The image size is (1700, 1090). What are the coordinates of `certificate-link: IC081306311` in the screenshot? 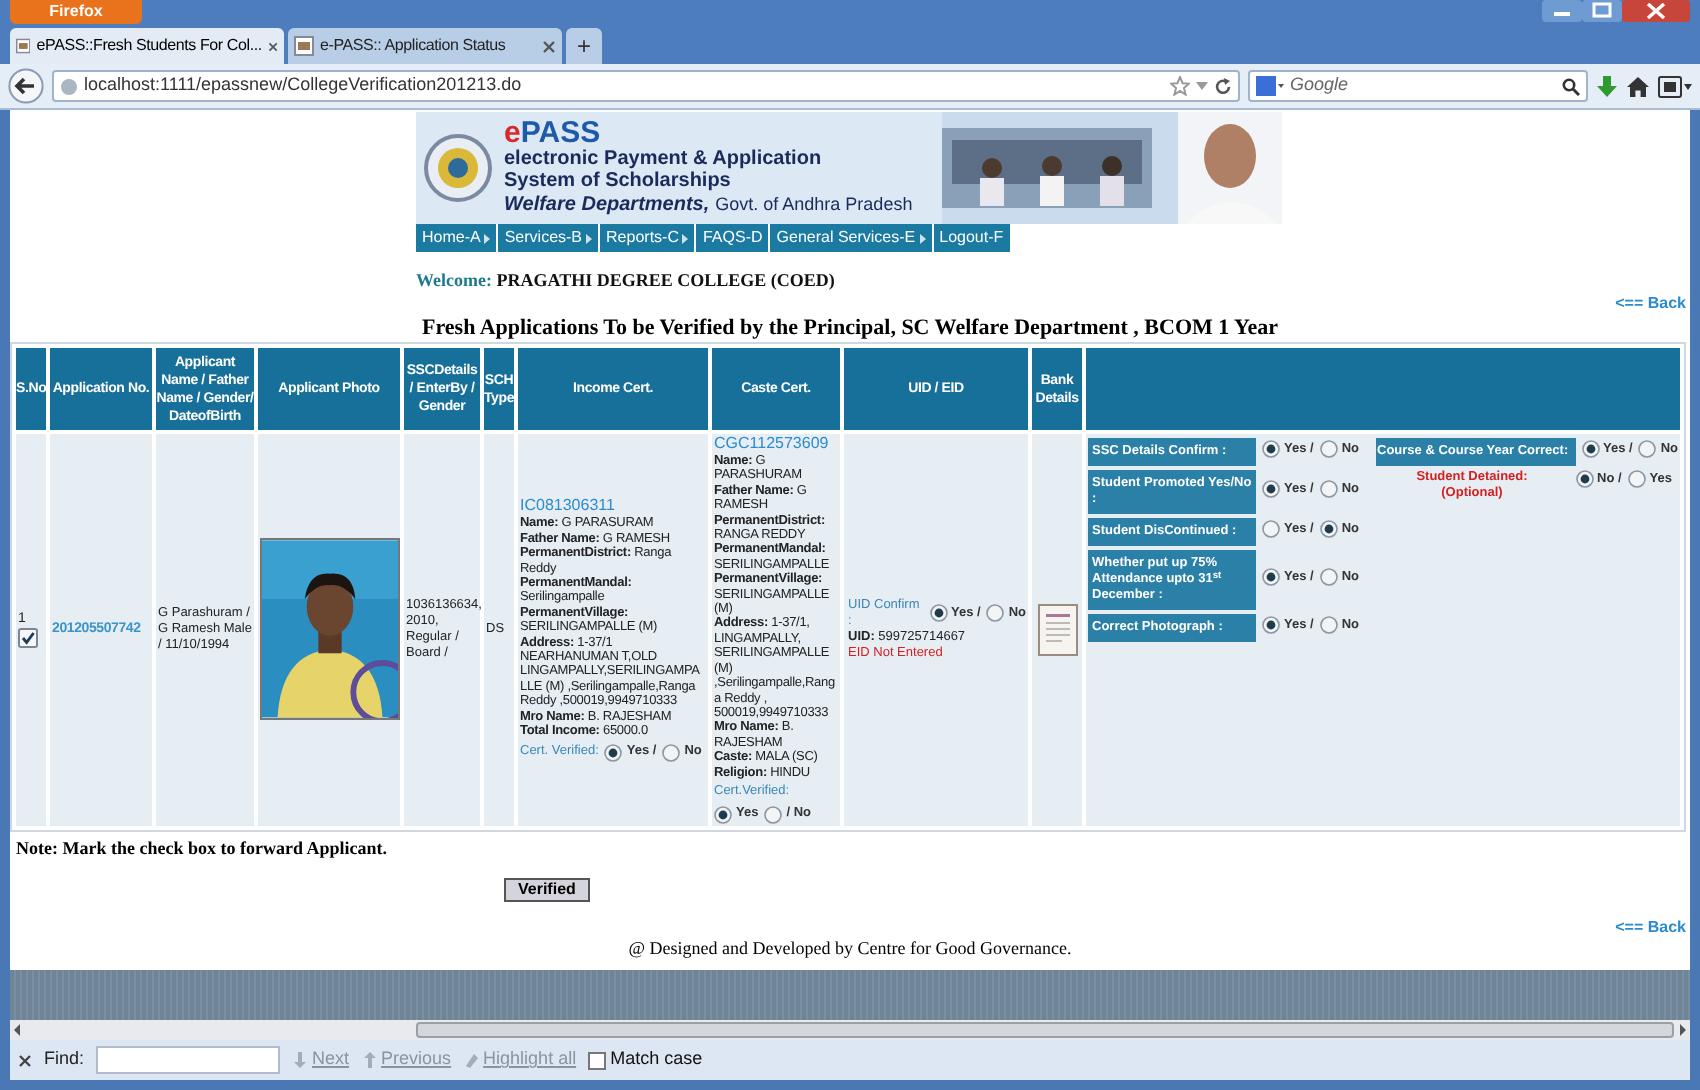 It's located at (567, 505).